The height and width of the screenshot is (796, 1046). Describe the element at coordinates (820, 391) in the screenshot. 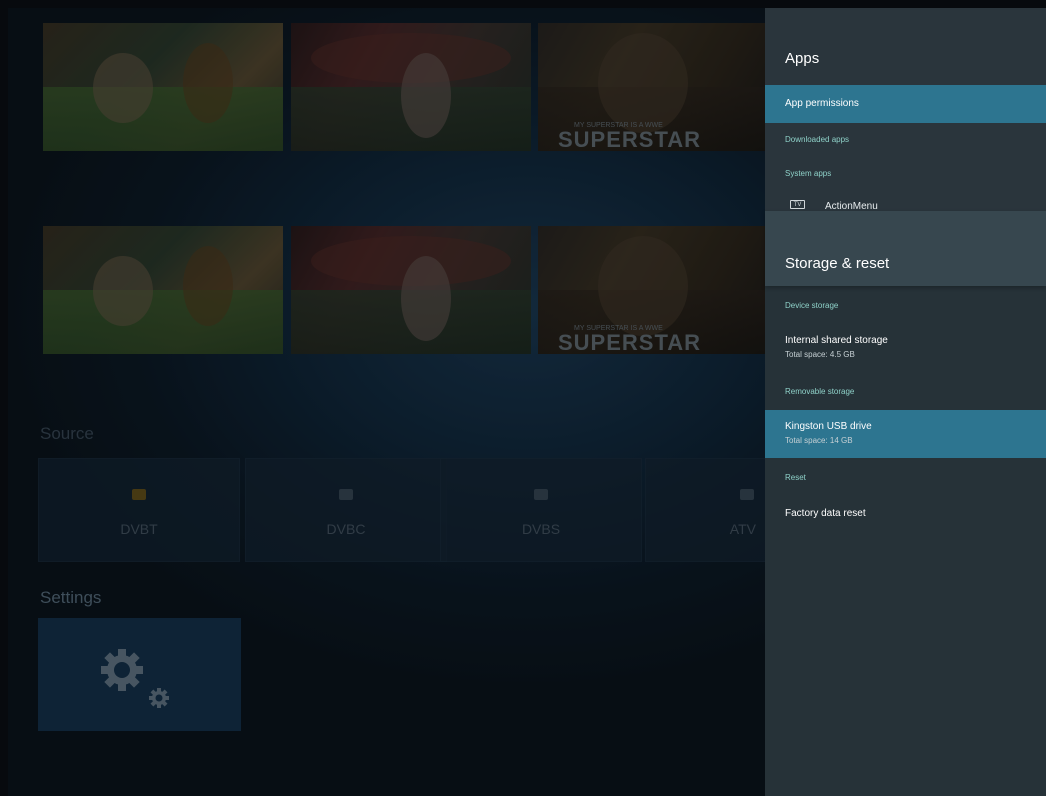

I see `removable-storage-category: Removable storage` at that location.